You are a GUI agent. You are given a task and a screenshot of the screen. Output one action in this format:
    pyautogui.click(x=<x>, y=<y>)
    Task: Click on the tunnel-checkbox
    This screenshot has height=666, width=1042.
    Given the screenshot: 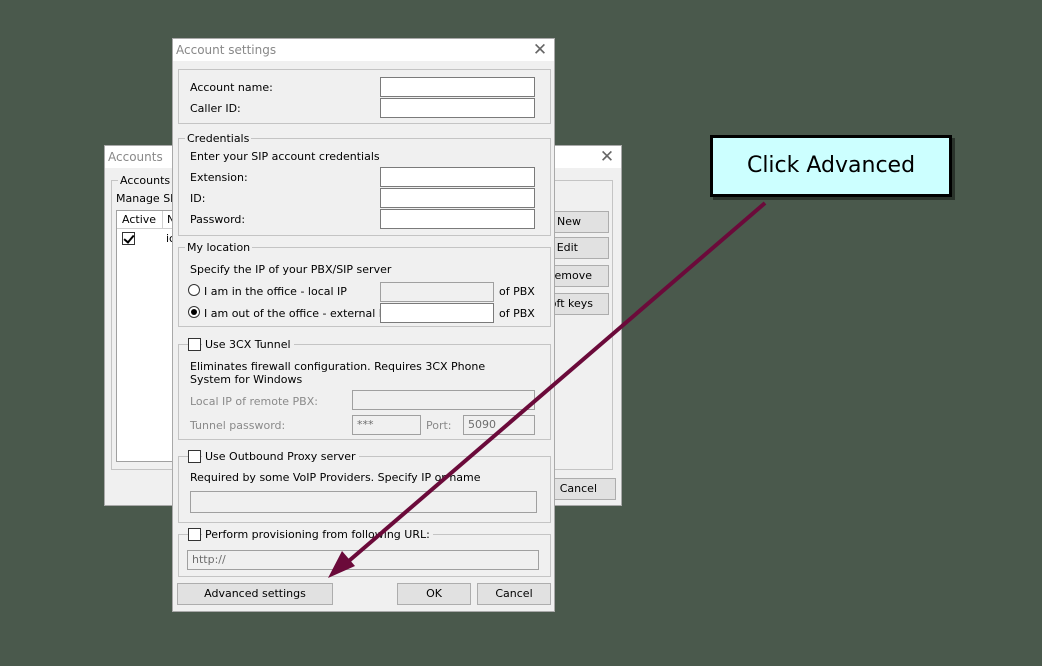 What is the action you would take?
    pyautogui.click(x=194, y=344)
    